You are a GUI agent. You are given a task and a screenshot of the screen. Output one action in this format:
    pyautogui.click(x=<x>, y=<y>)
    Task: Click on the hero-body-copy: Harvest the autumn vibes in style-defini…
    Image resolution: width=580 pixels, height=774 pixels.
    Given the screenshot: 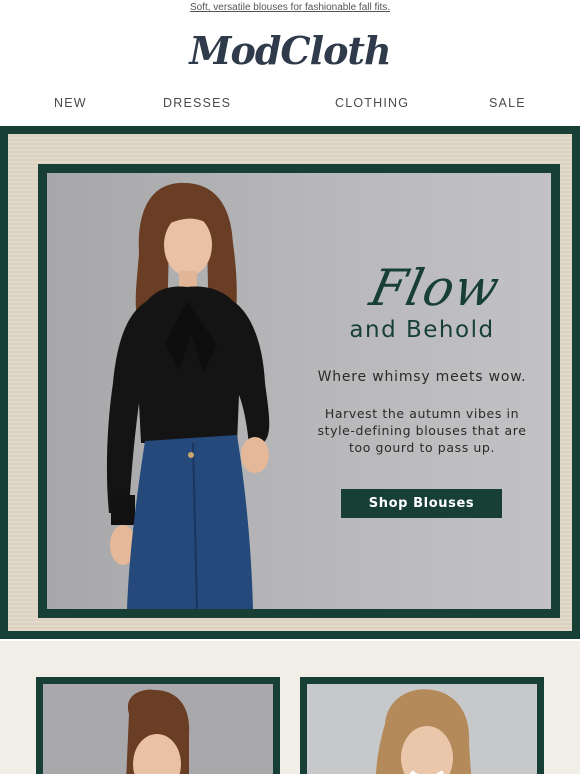 What is the action you would take?
    pyautogui.click(x=422, y=430)
    